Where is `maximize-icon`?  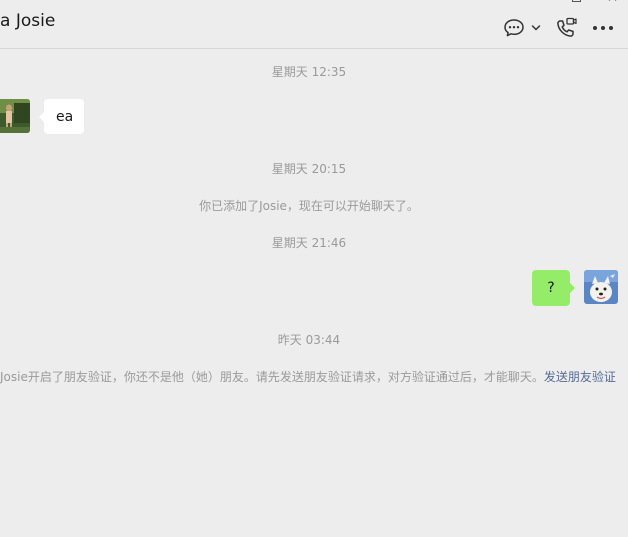 maximize-icon is located at coordinates (576, 1).